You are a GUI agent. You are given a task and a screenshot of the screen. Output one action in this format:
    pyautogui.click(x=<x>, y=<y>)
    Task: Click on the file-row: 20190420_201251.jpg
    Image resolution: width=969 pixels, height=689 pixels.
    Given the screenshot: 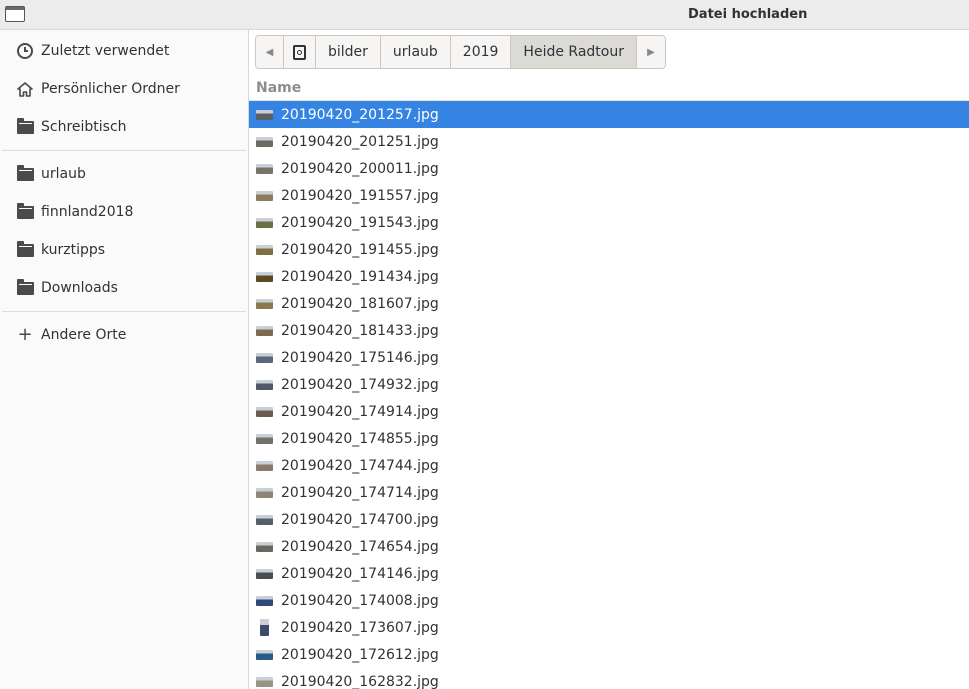 What is the action you would take?
    pyautogui.click(x=609, y=141)
    